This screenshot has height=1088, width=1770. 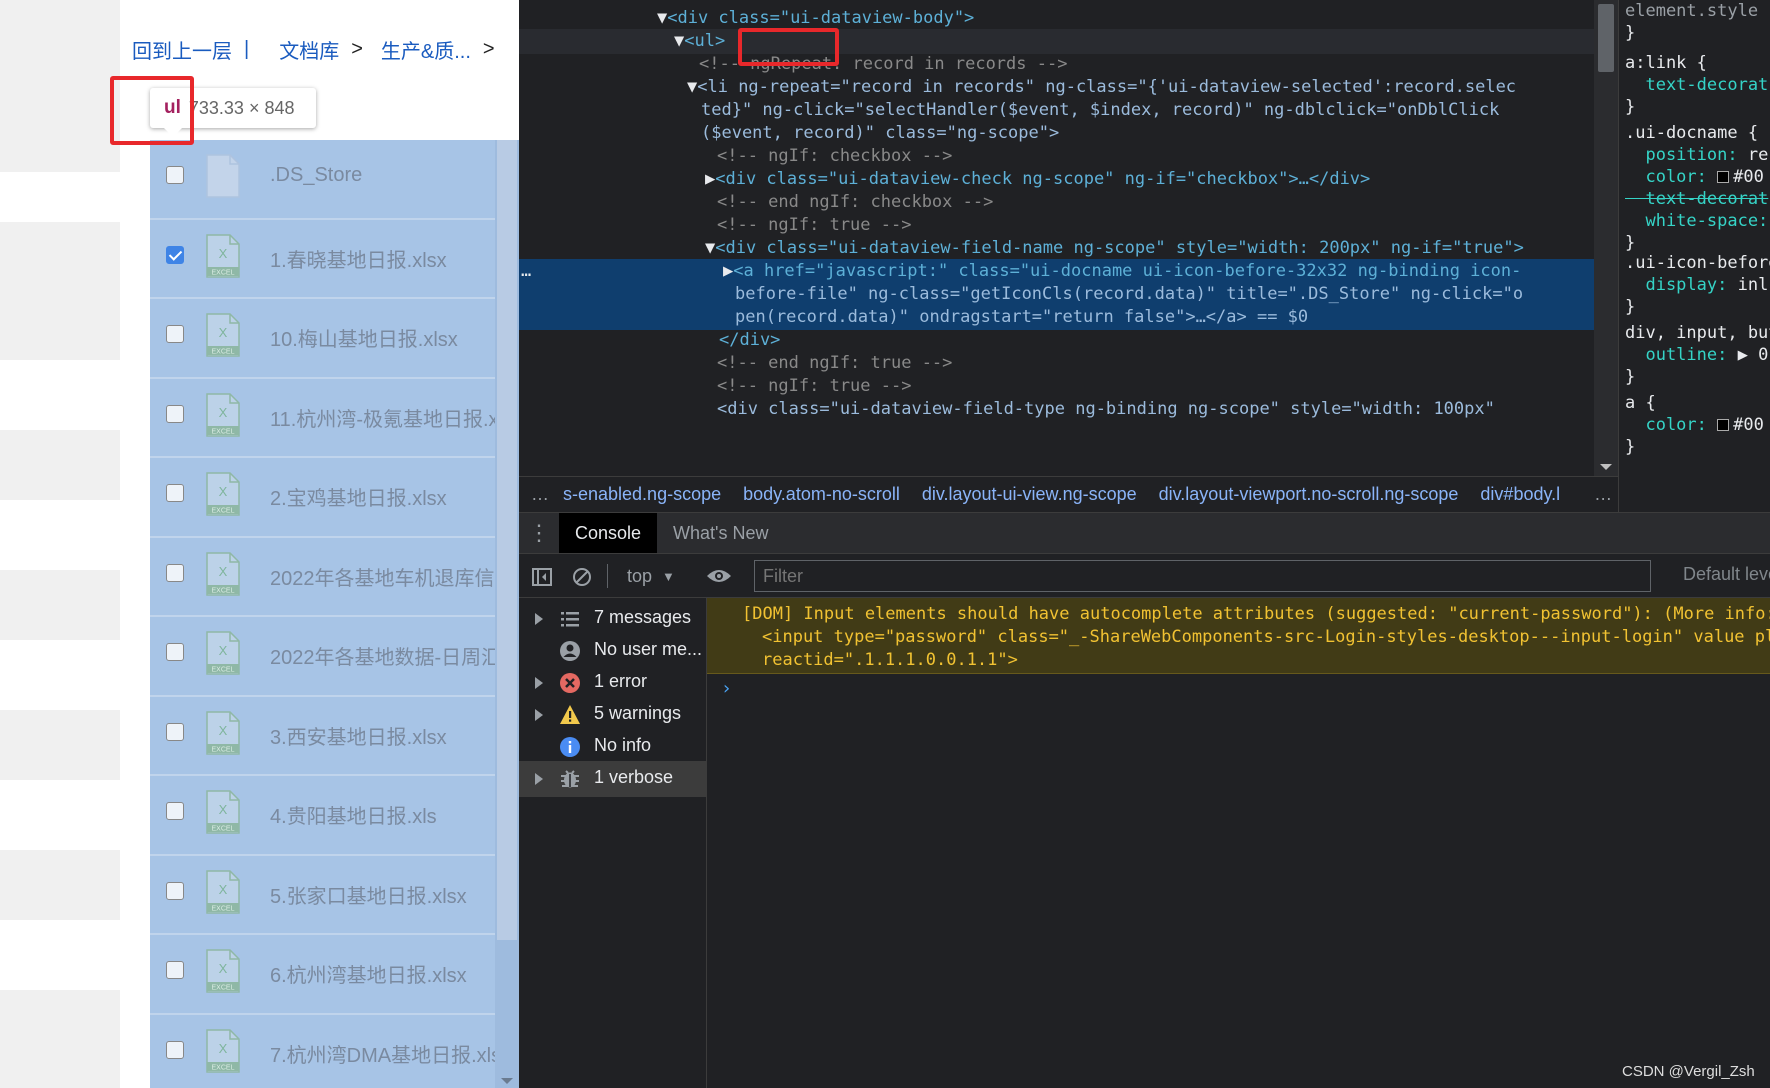 What do you see at coordinates (358, 496) in the screenshot?
I see `file-name: 2.宝鸡基地日报.xlsx` at bounding box center [358, 496].